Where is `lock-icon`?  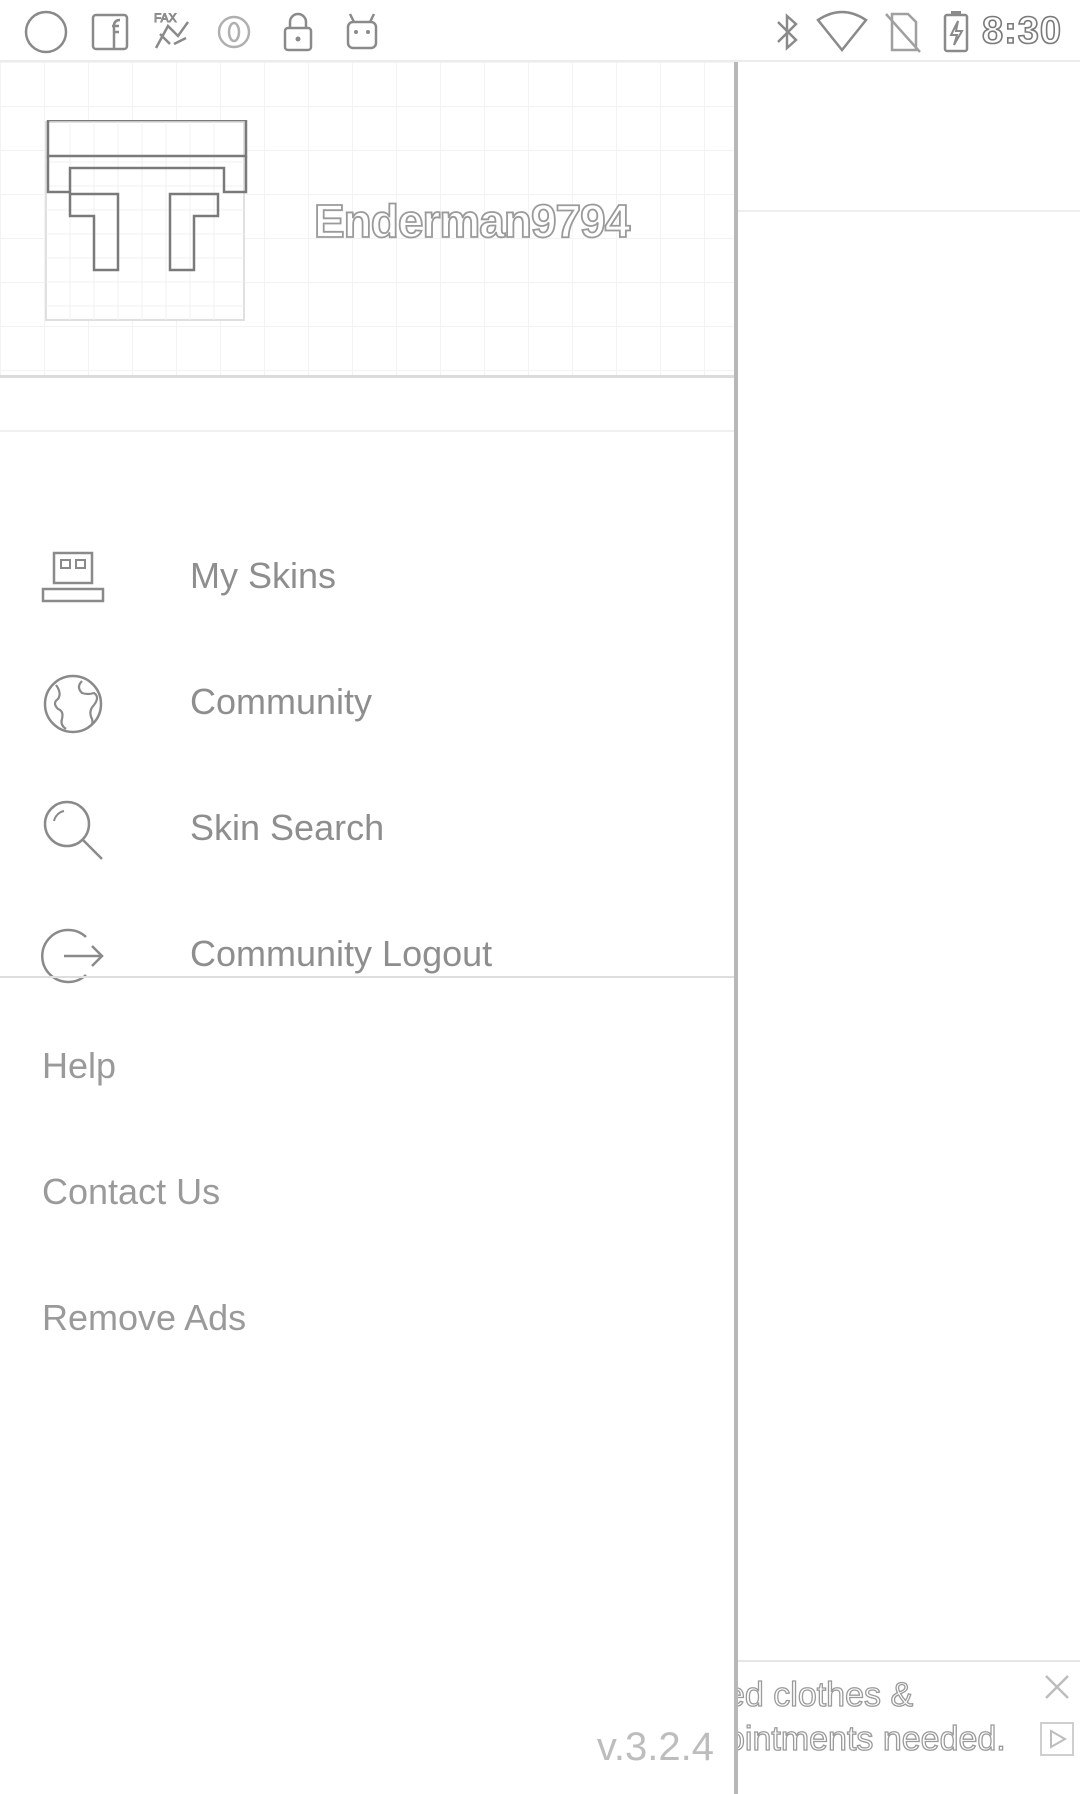 lock-icon is located at coordinates (298, 32).